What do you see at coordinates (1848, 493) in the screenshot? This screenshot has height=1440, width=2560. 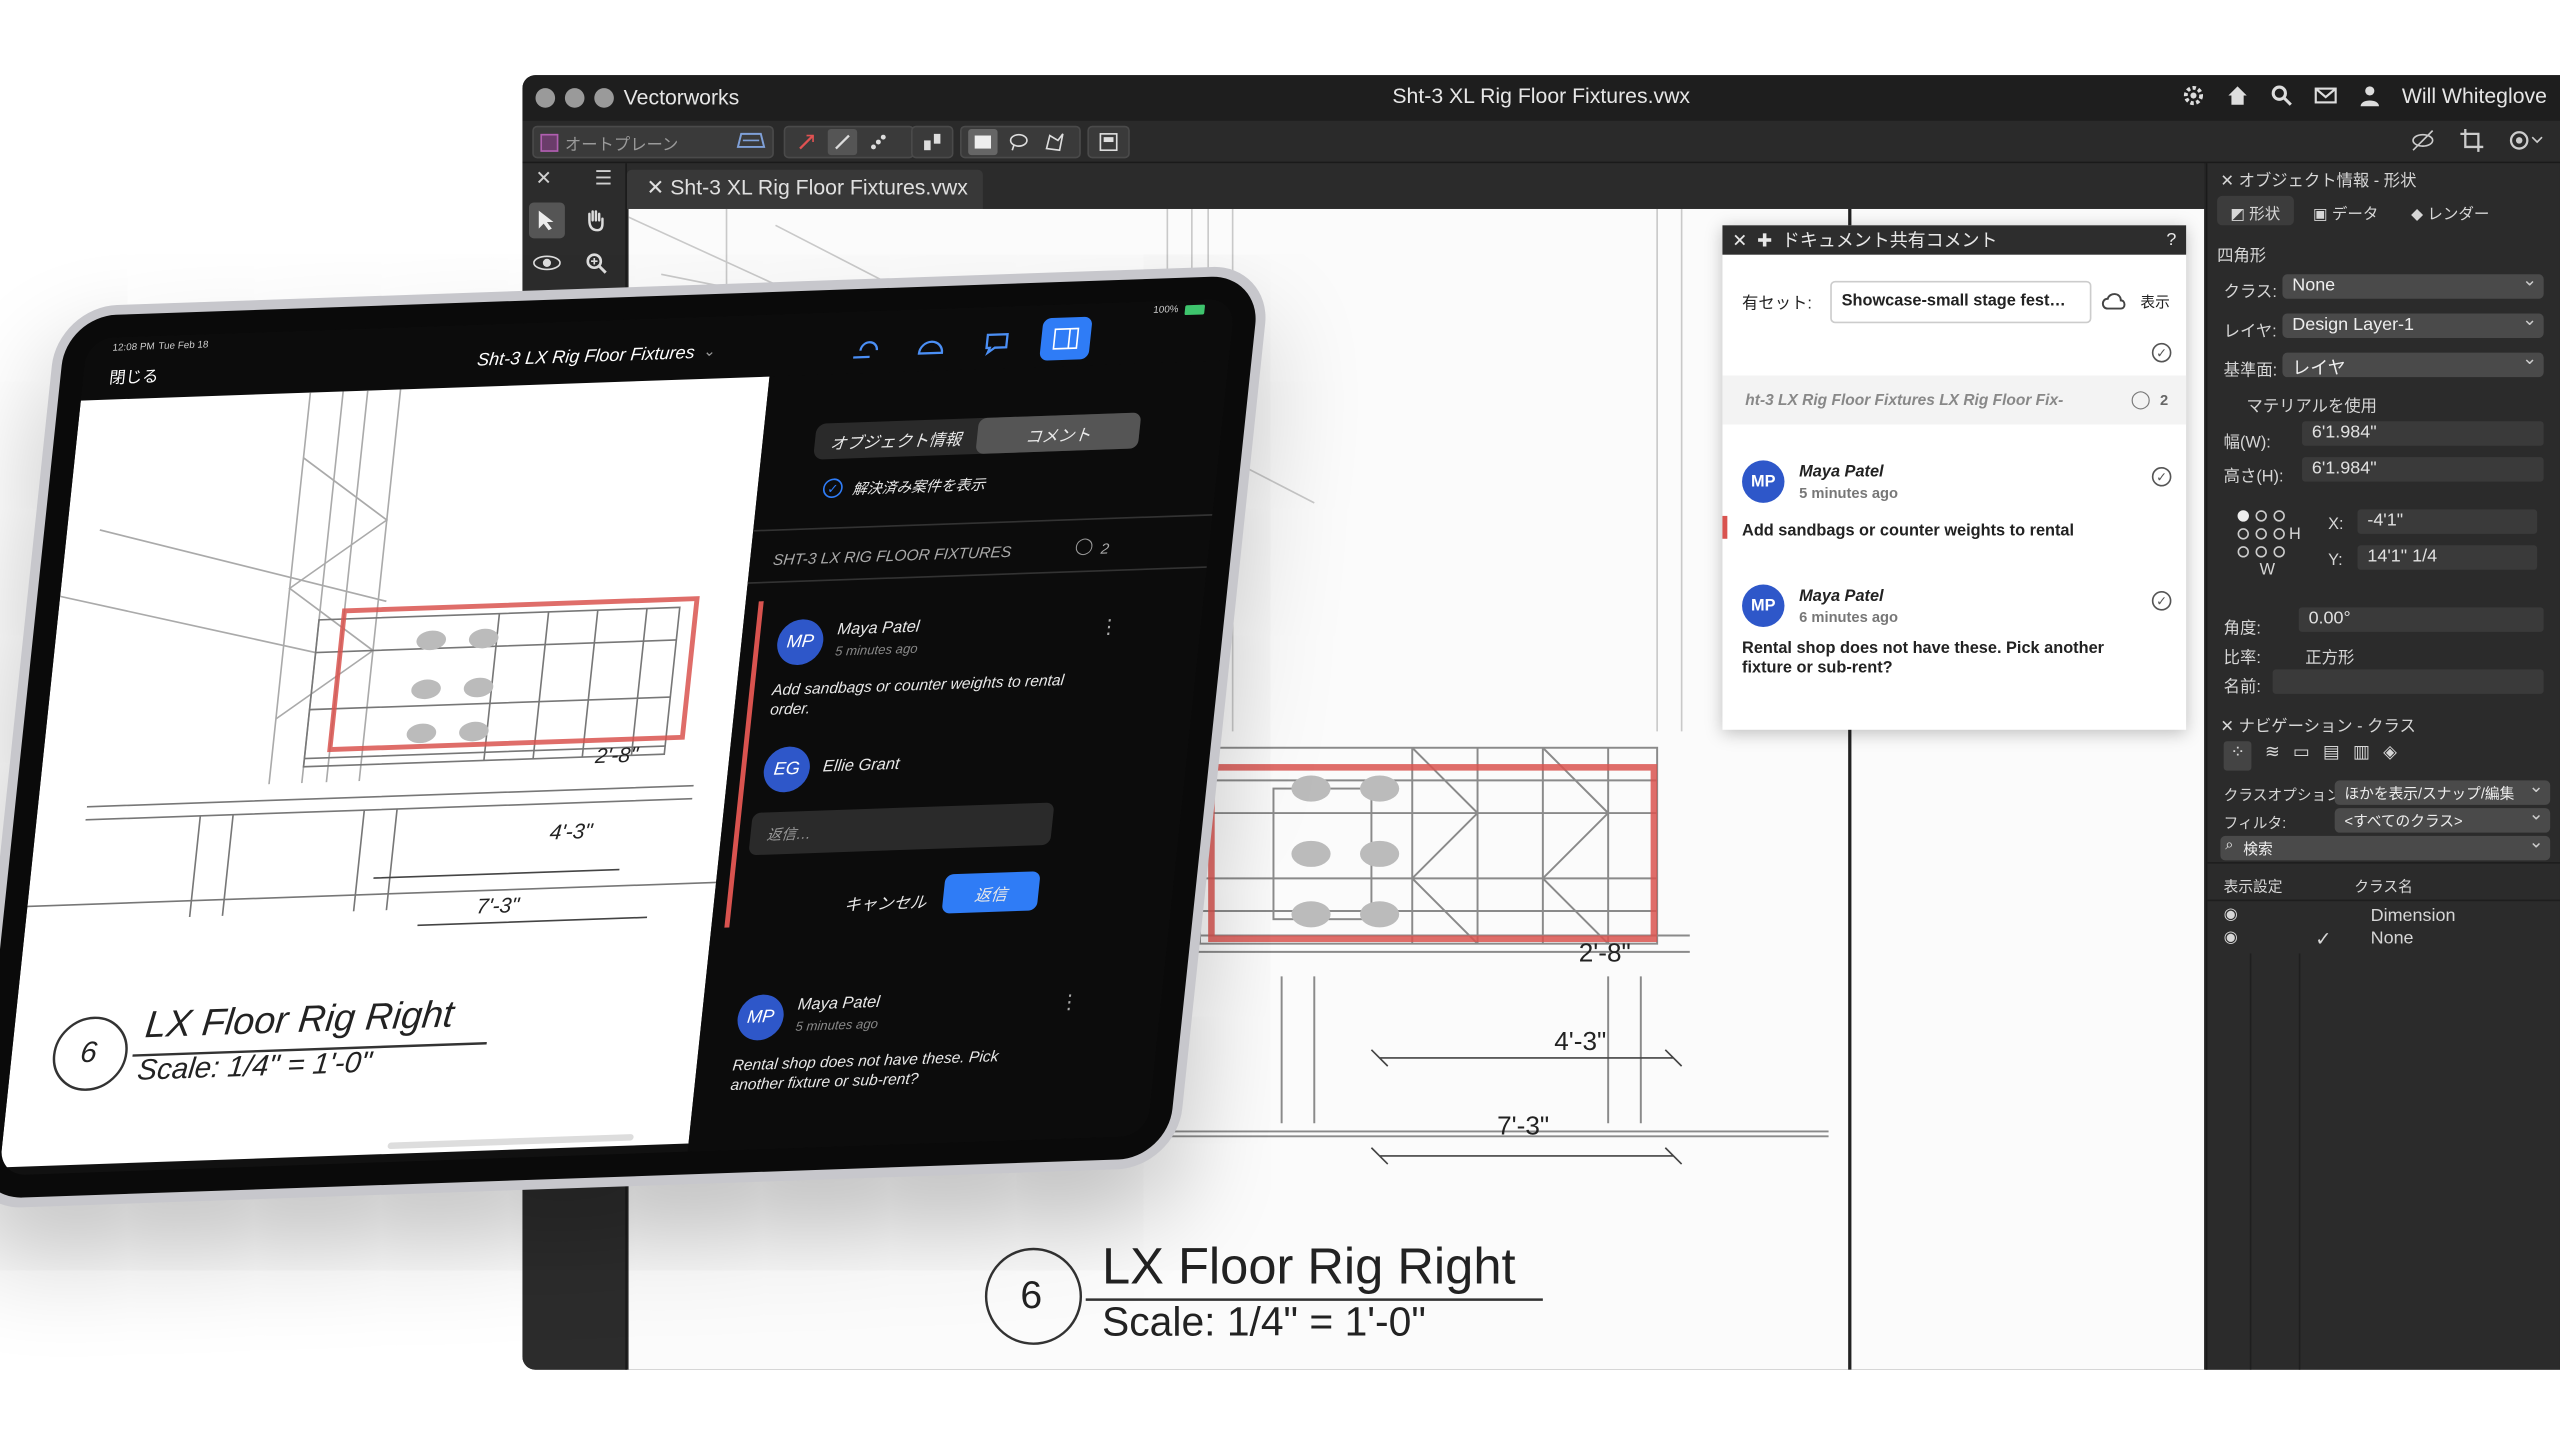 I see `comment-time: 5 minutes ago` at bounding box center [1848, 493].